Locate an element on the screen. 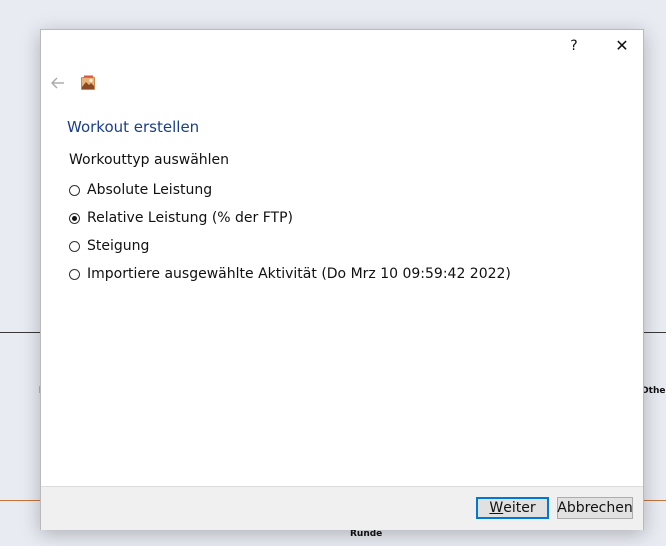 Image resolution: width=666 pixels, height=546 pixels. next-button: Weiter is located at coordinates (512, 508).